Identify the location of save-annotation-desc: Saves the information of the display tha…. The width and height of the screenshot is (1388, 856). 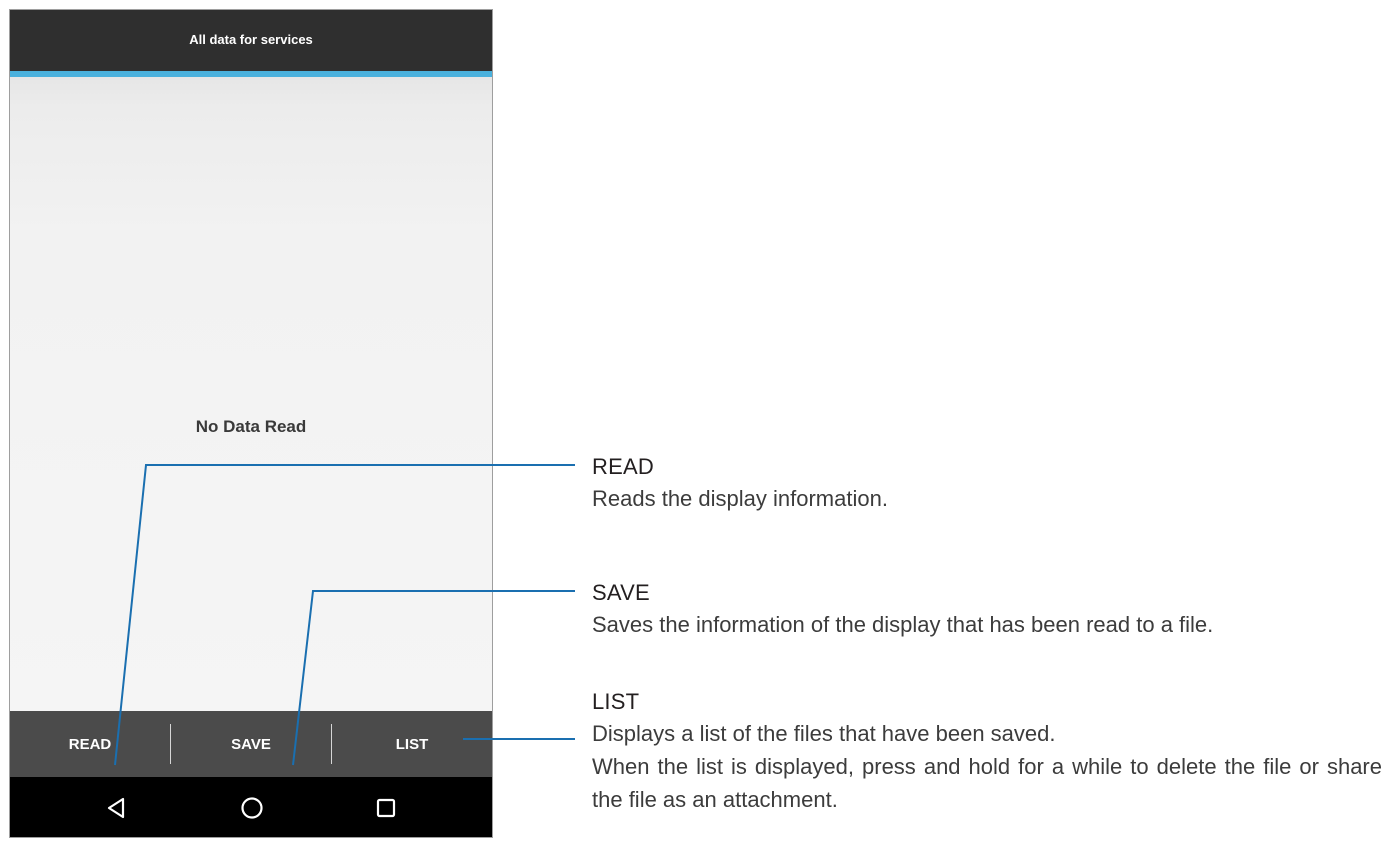
(987, 624).